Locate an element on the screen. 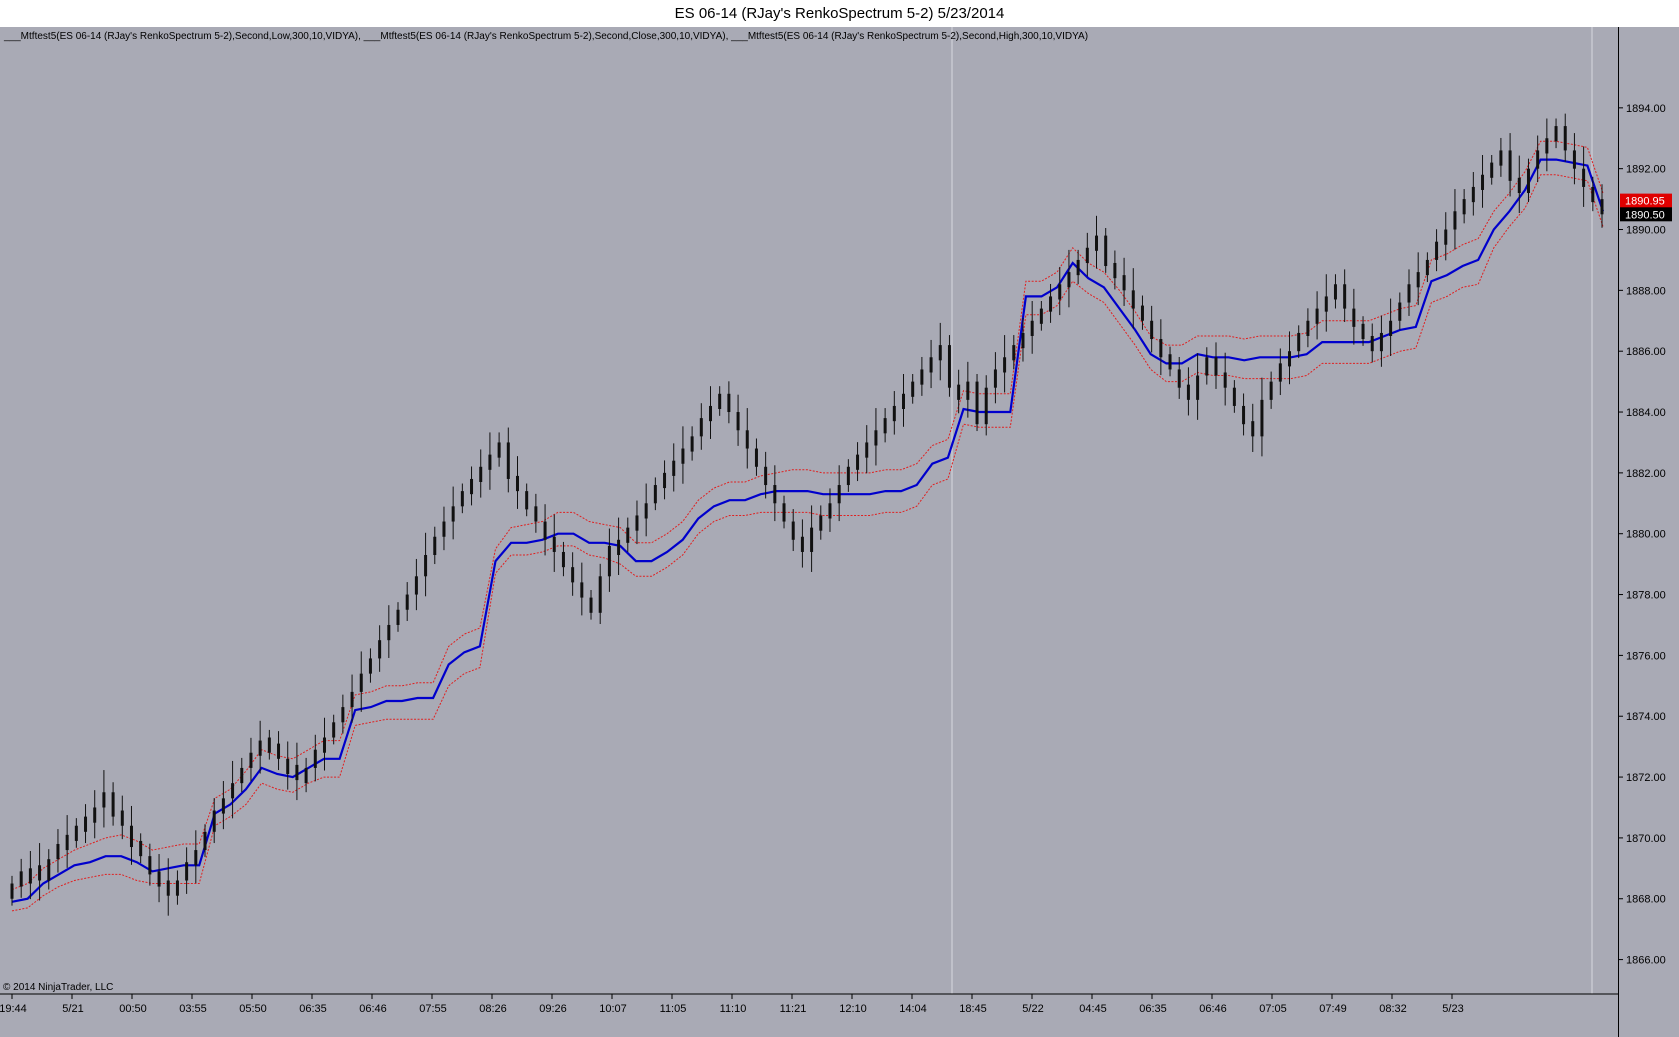 This screenshot has width=1679, height=1037. x-tick-label: 19:44 is located at coordinates (13, 1009).